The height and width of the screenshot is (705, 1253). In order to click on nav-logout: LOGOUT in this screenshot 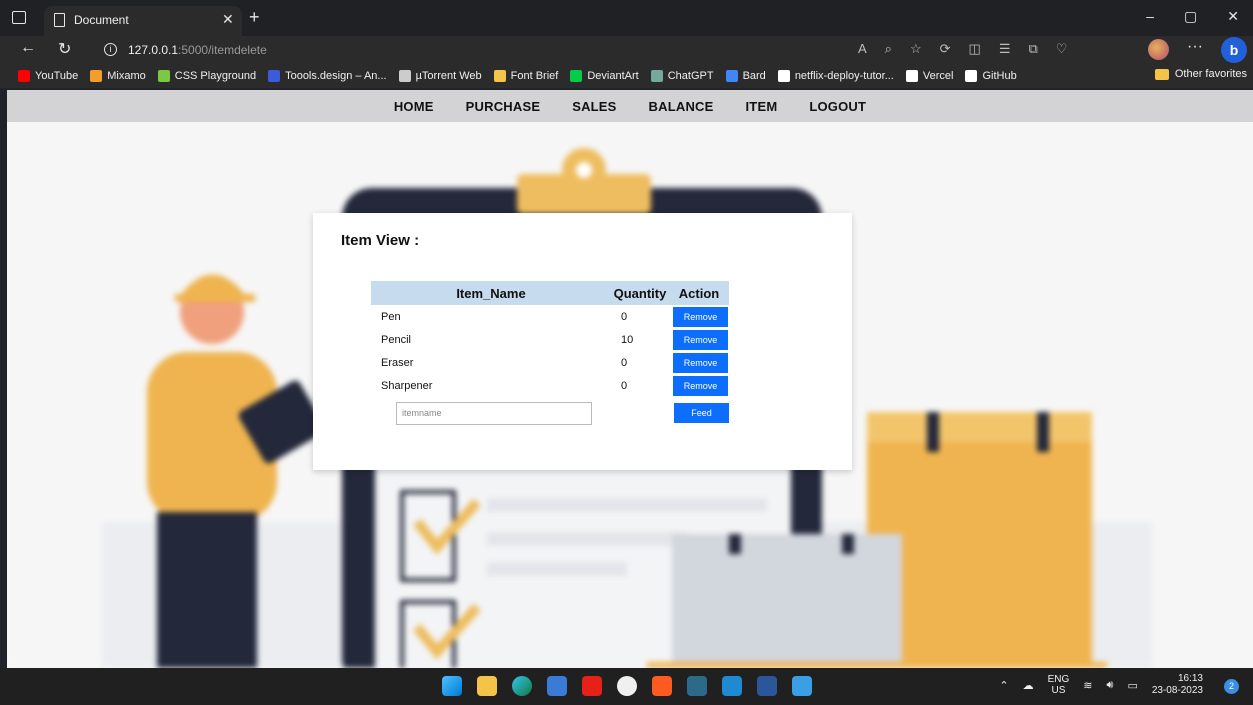, I will do `click(837, 106)`.